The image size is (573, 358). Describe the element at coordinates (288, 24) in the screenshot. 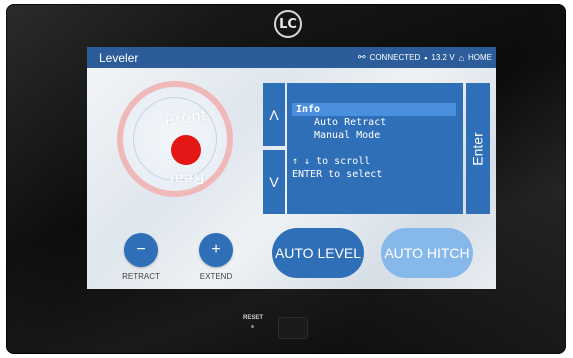

I see `brand-logo: LC` at that location.